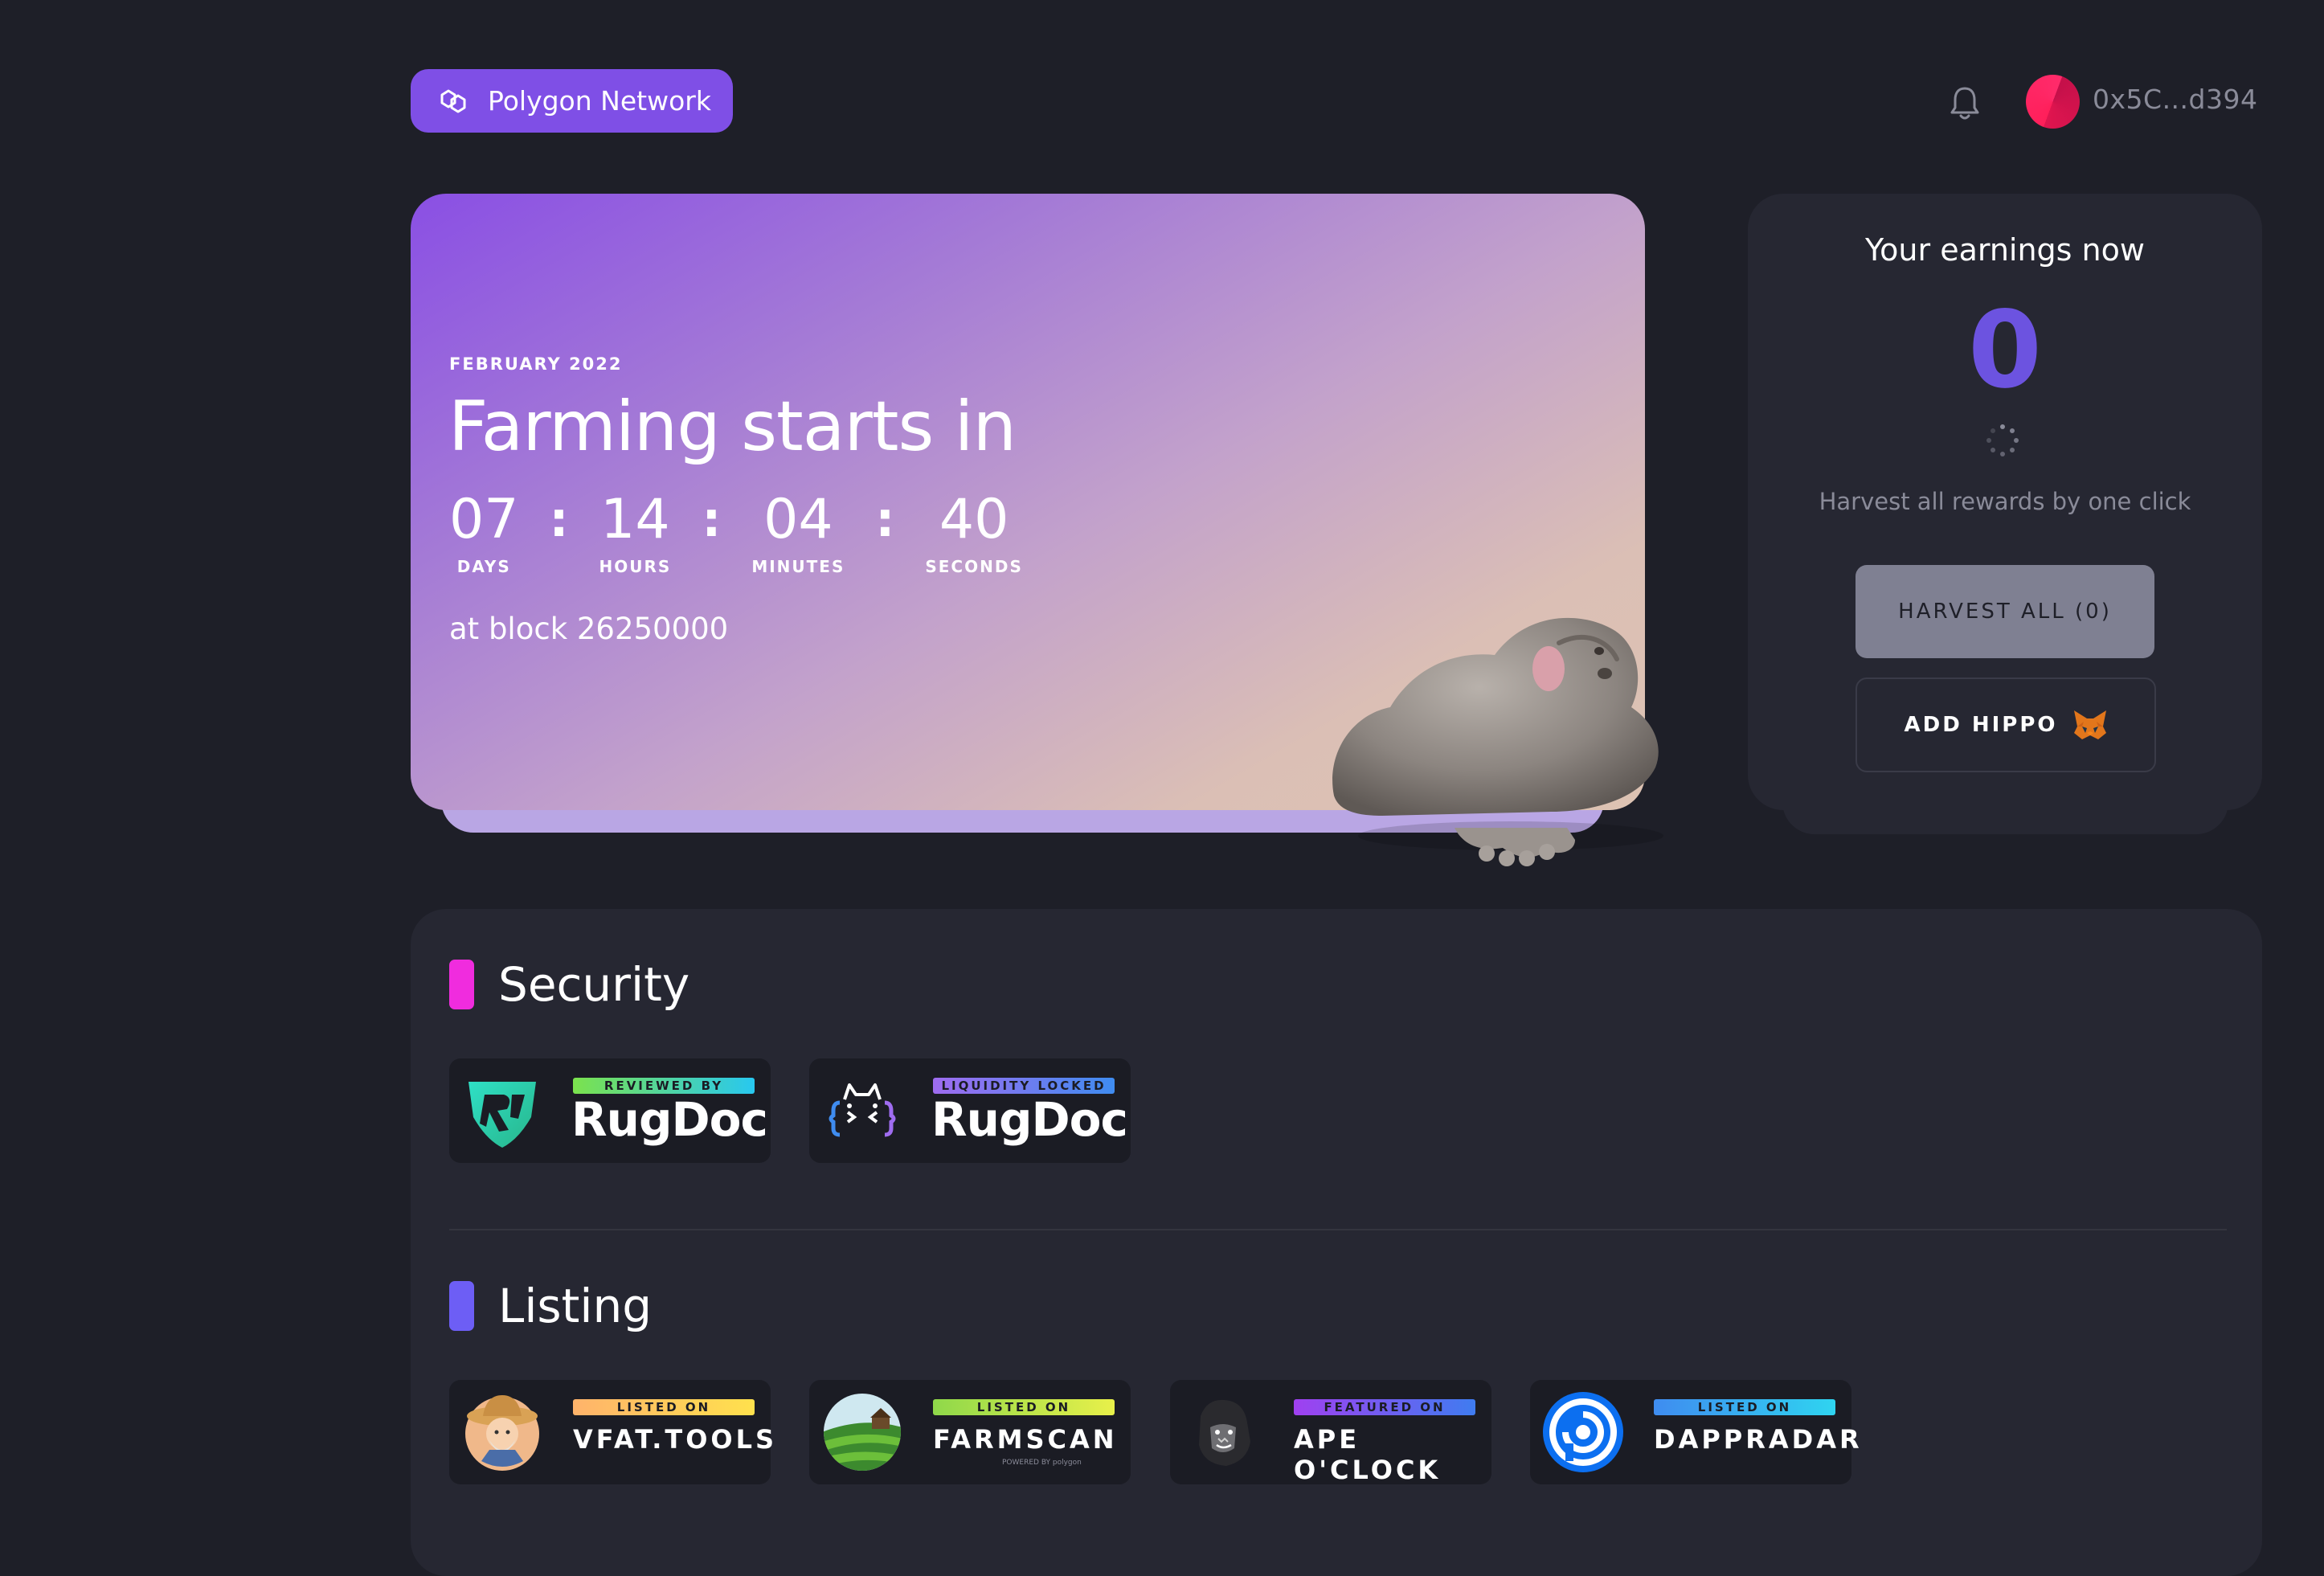 The width and height of the screenshot is (2324, 1576). I want to click on countdown-minutes-value: 04, so click(798, 519).